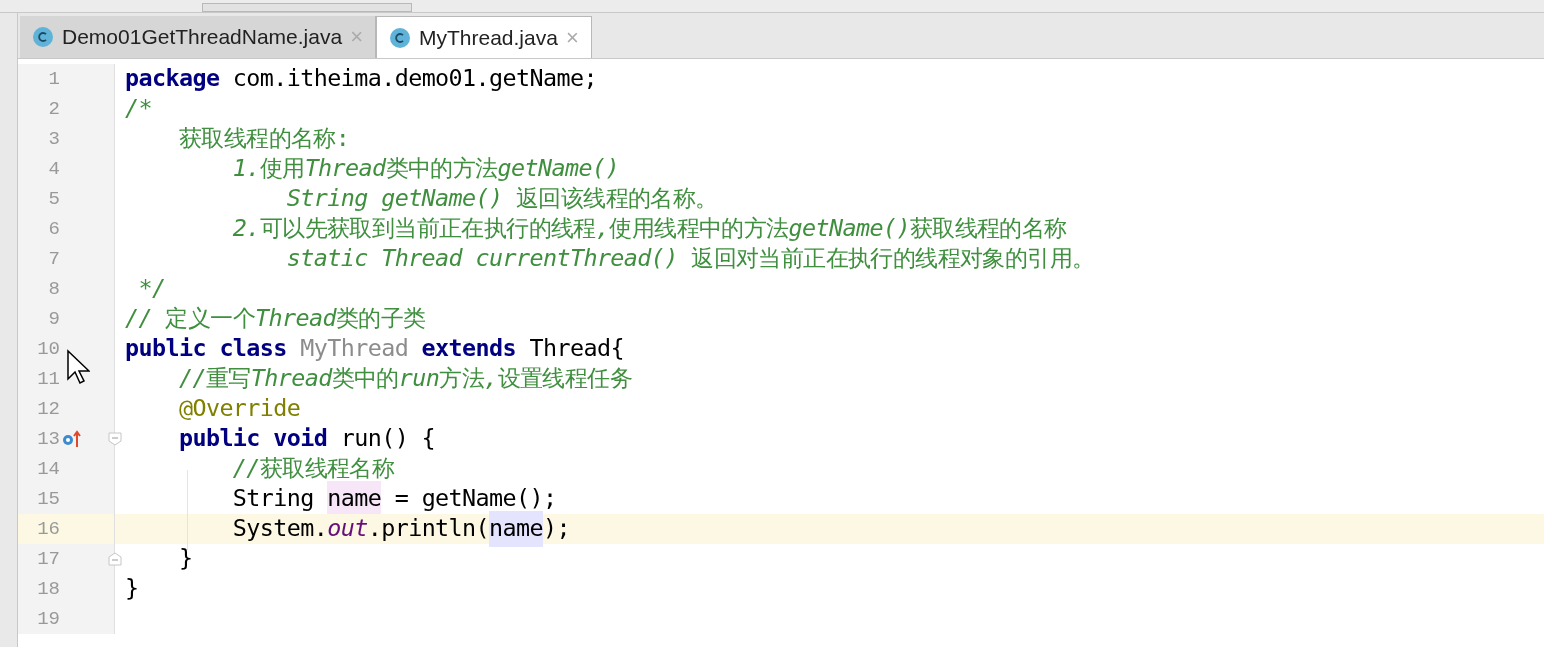 The height and width of the screenshot is (647, 1544). I want to click on code-line: /*, so click(138, 109).